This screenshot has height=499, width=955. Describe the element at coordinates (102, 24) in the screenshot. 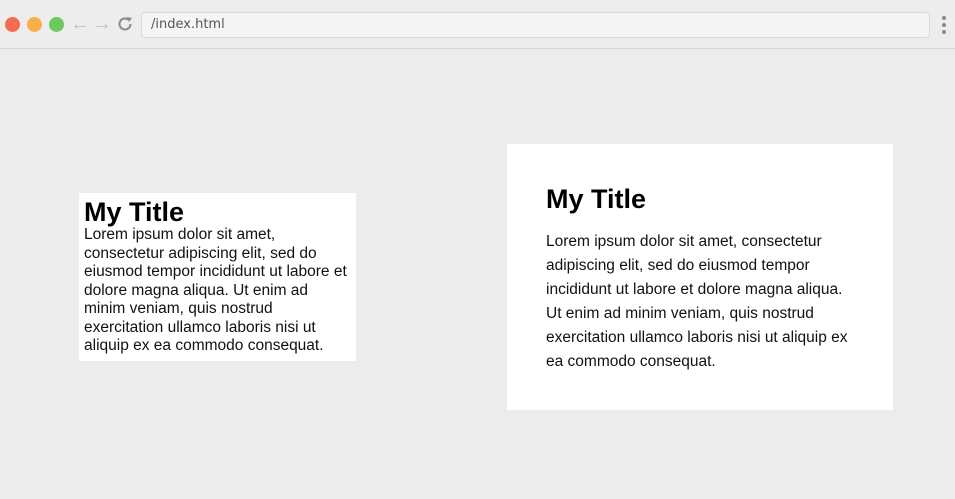

I see `arrow-right-icon: →` at that location.